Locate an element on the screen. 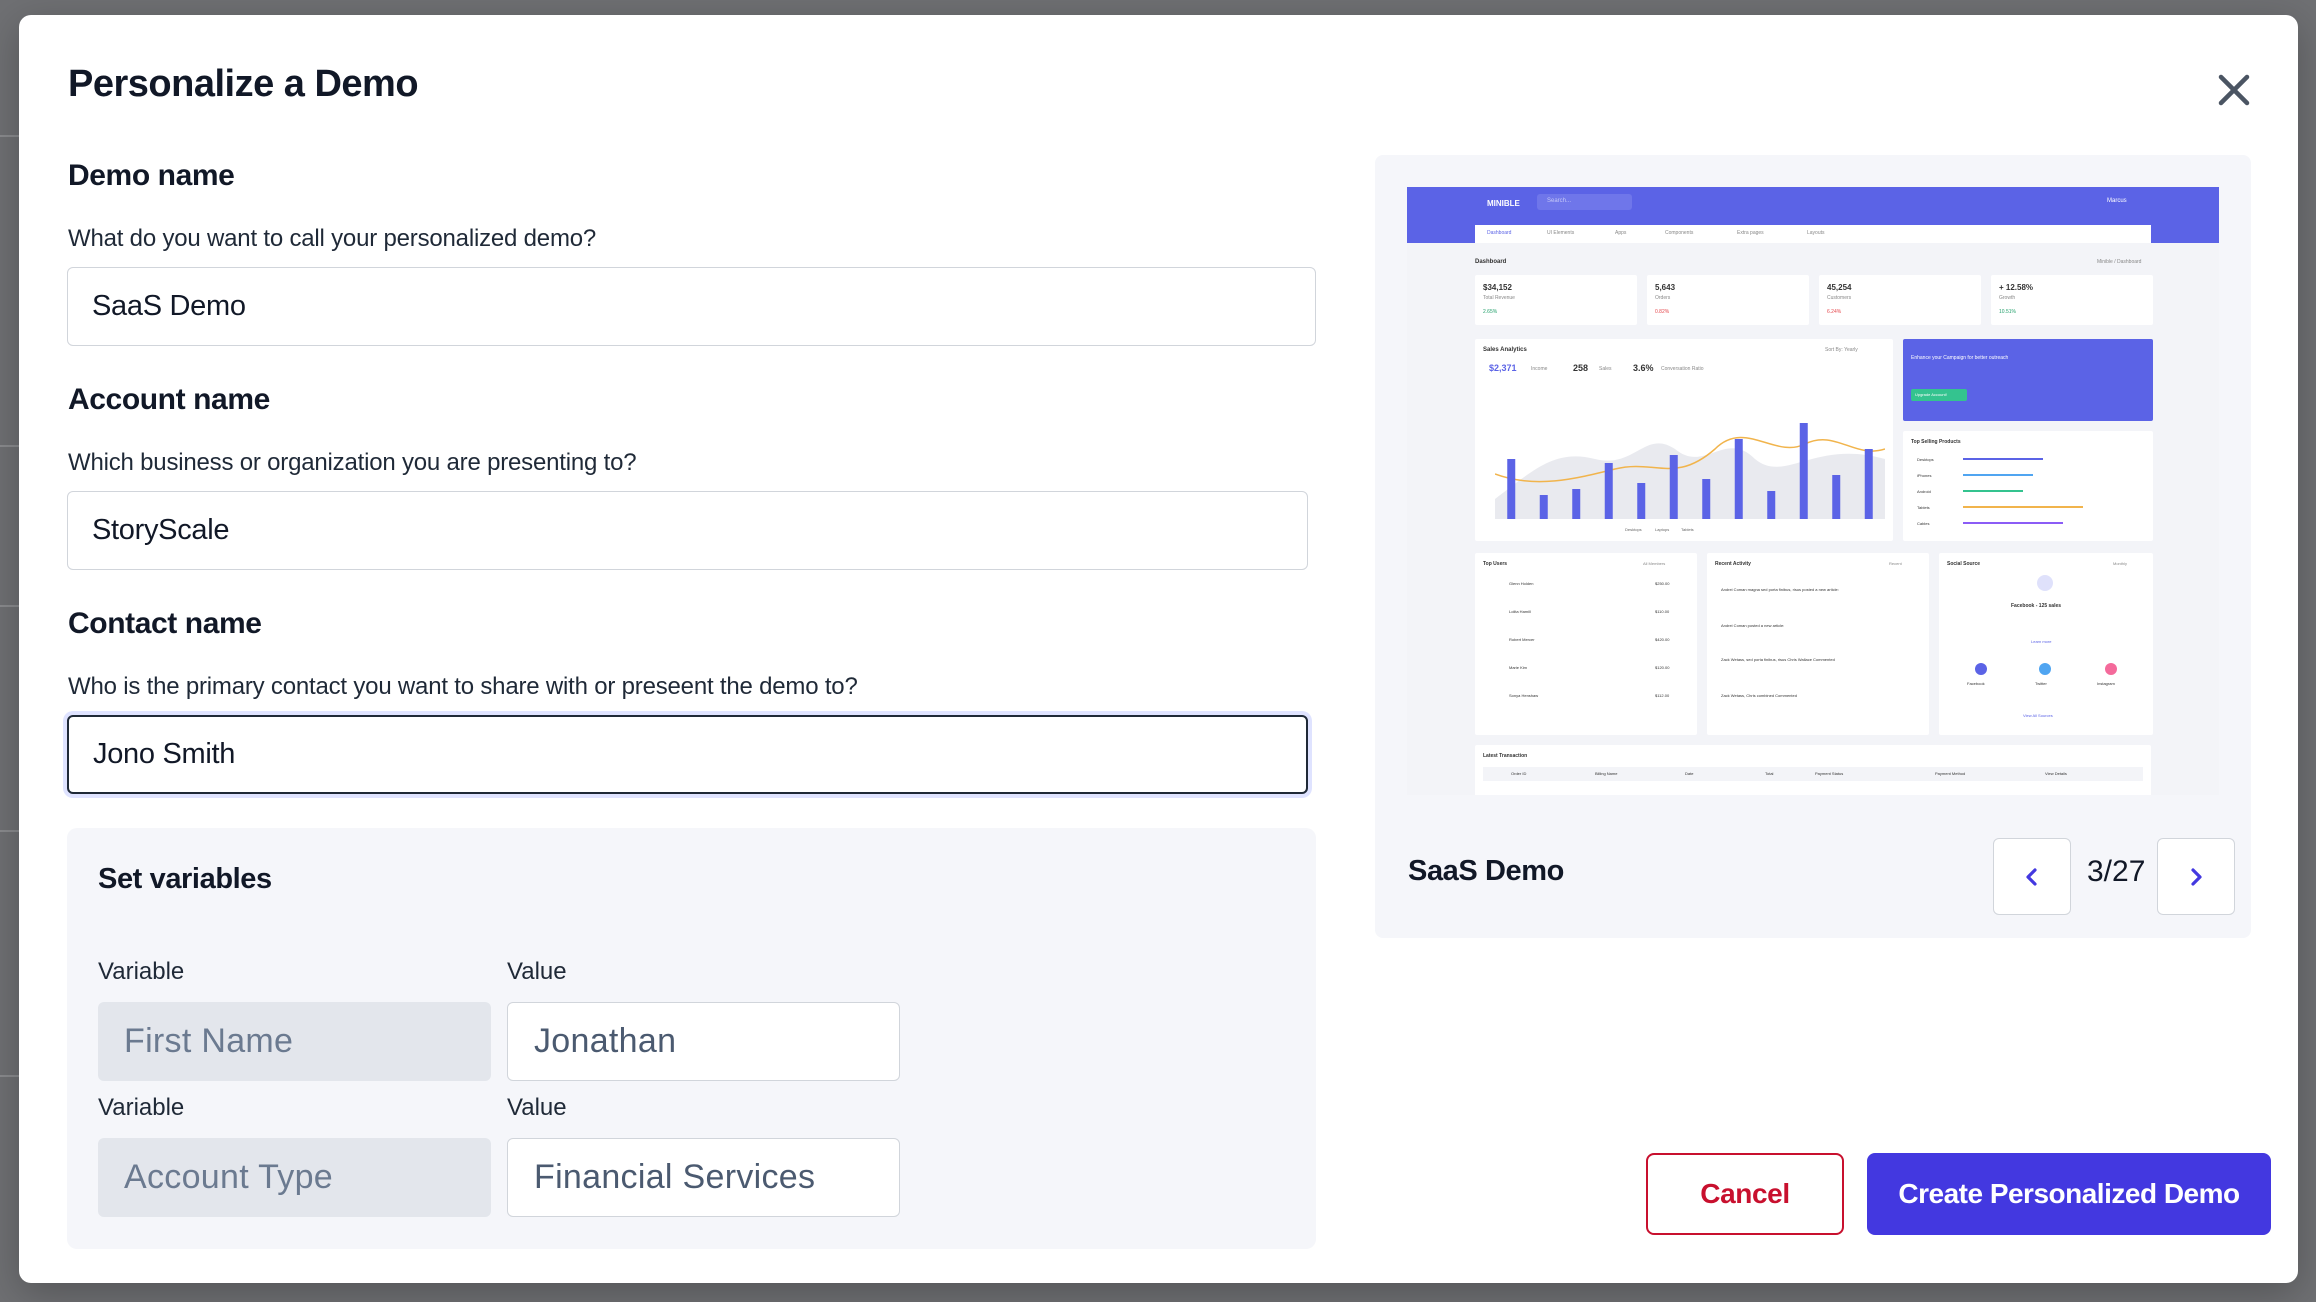 The height and width of the screenshot is (1302, 2316). value-account-type-input is located at coordinates (703, 1177).